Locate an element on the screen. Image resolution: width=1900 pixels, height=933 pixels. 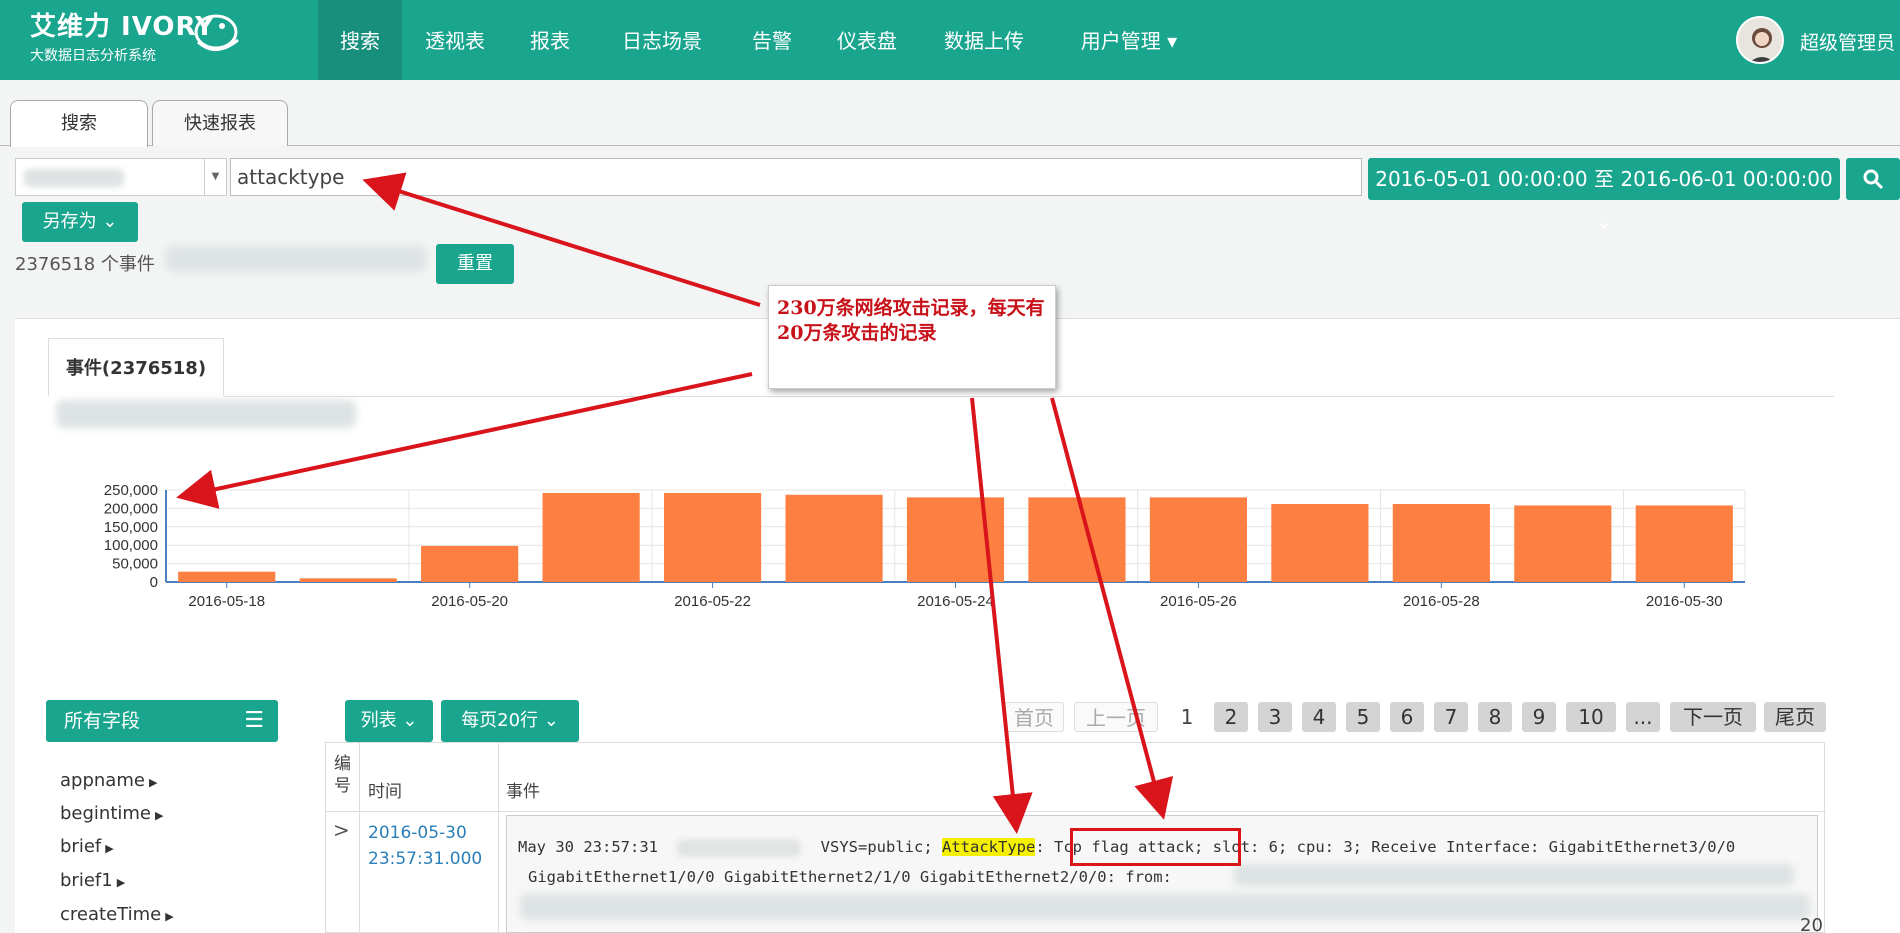
expand-row-chevron-icon: > is located at coordinates (341, 830).